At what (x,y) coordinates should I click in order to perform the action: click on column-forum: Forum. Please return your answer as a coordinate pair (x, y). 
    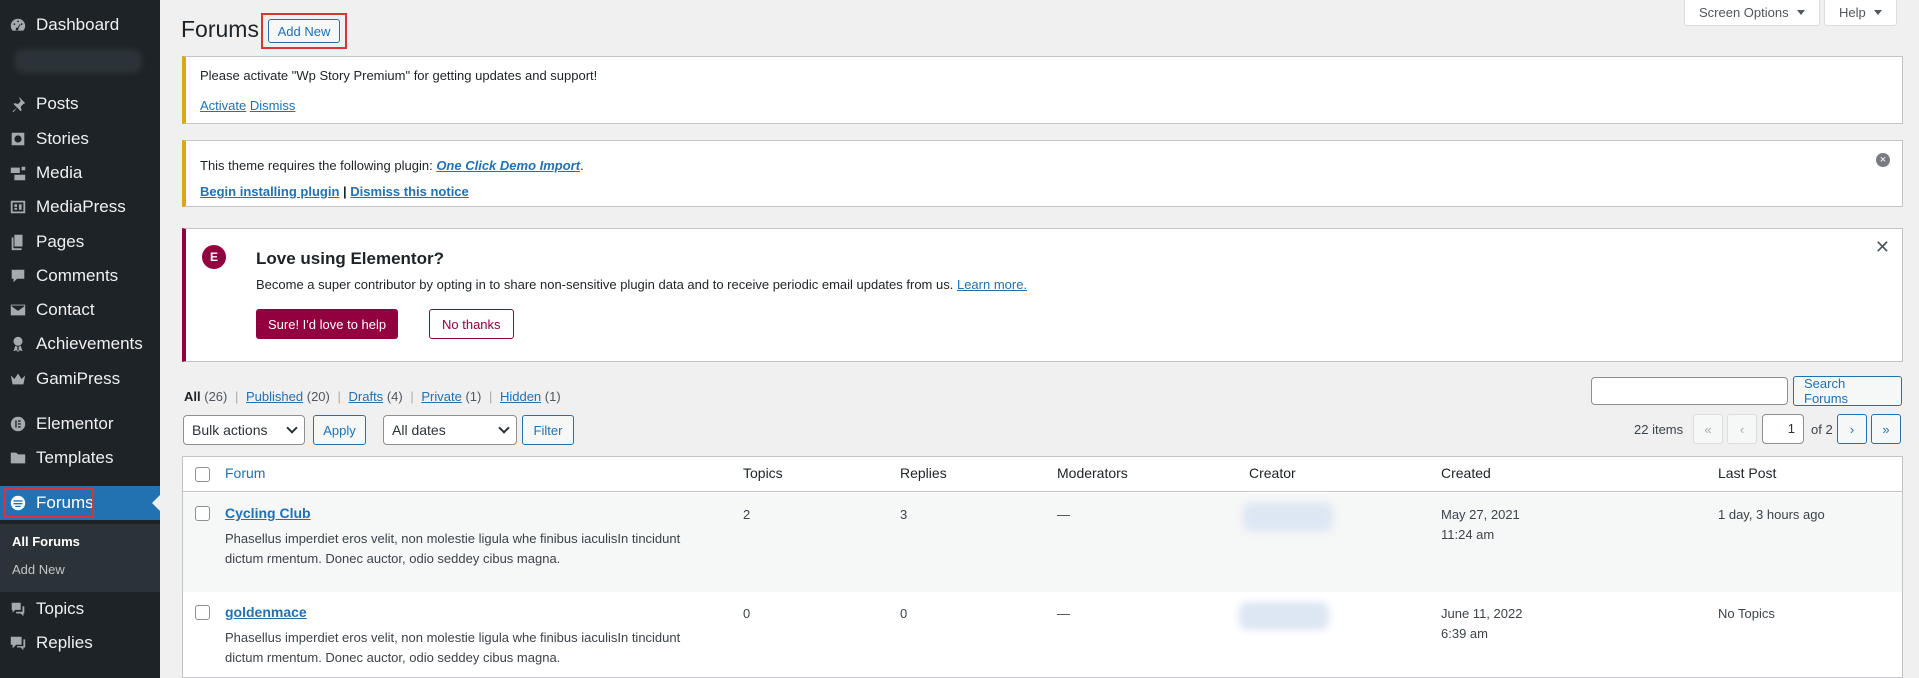
    Looking at the image, I should click on (245, 473).